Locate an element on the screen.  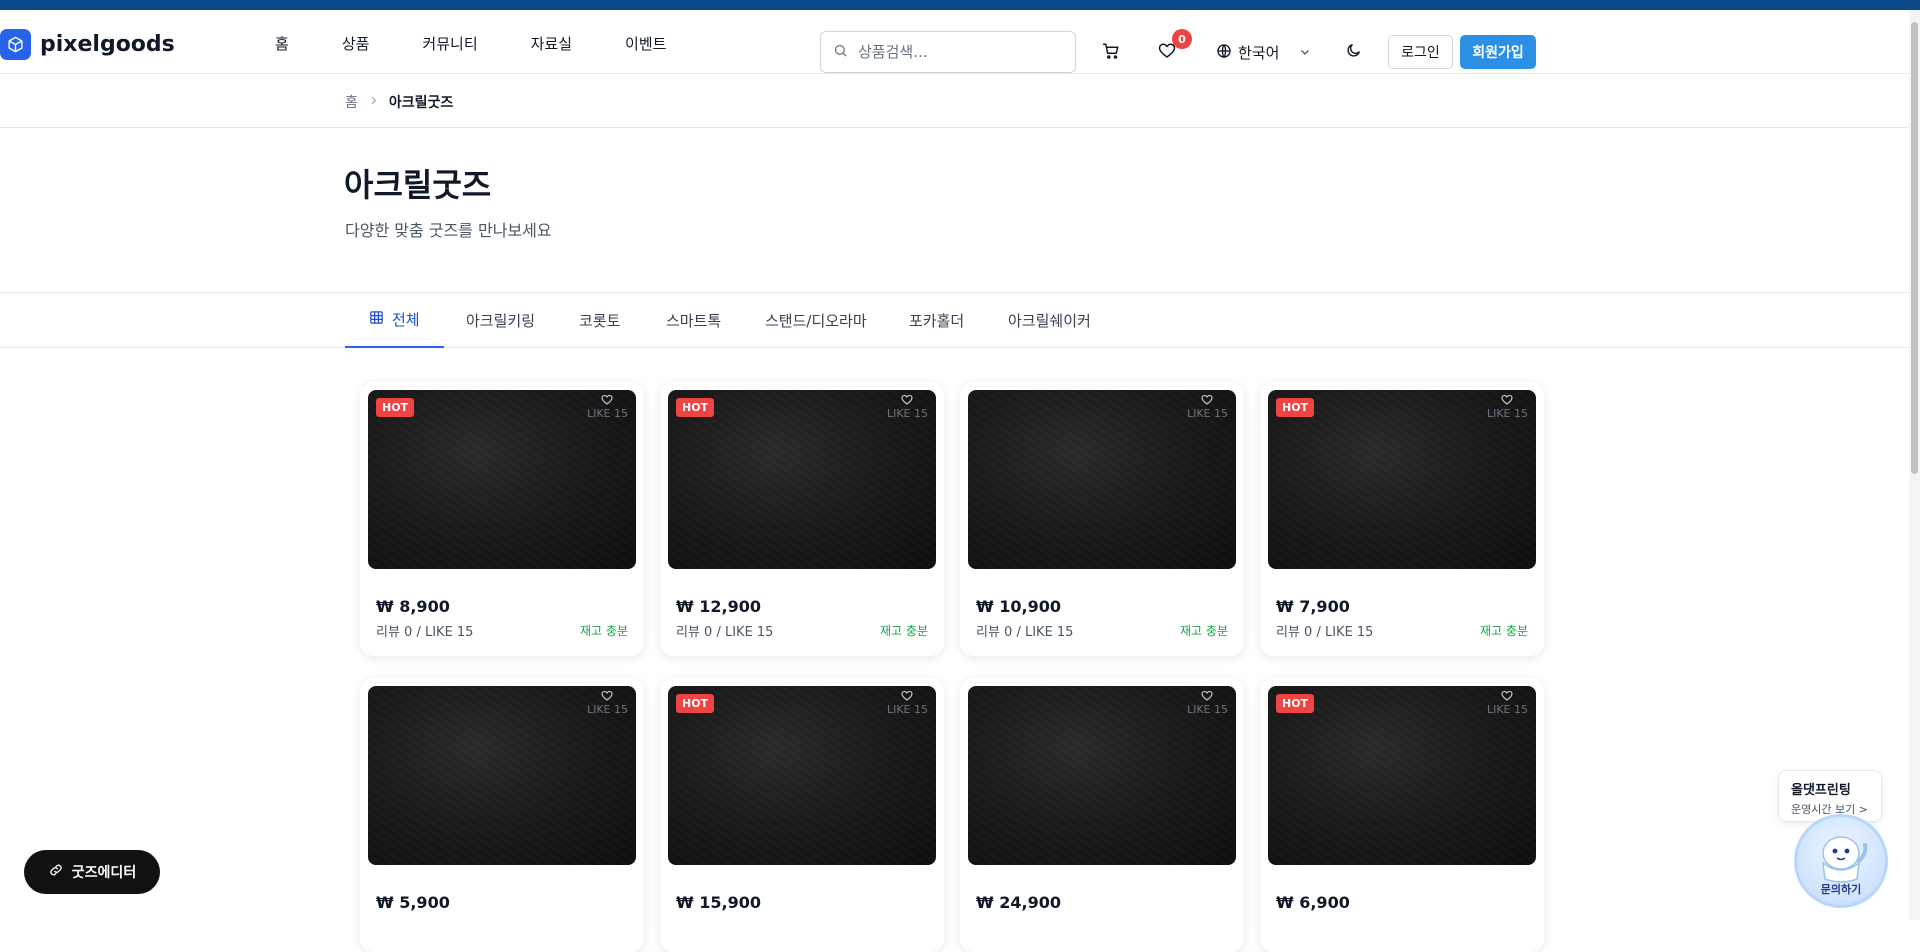
tab-stand-diorama: 스탠드/디오라마 is located at coordinates (816, 320).